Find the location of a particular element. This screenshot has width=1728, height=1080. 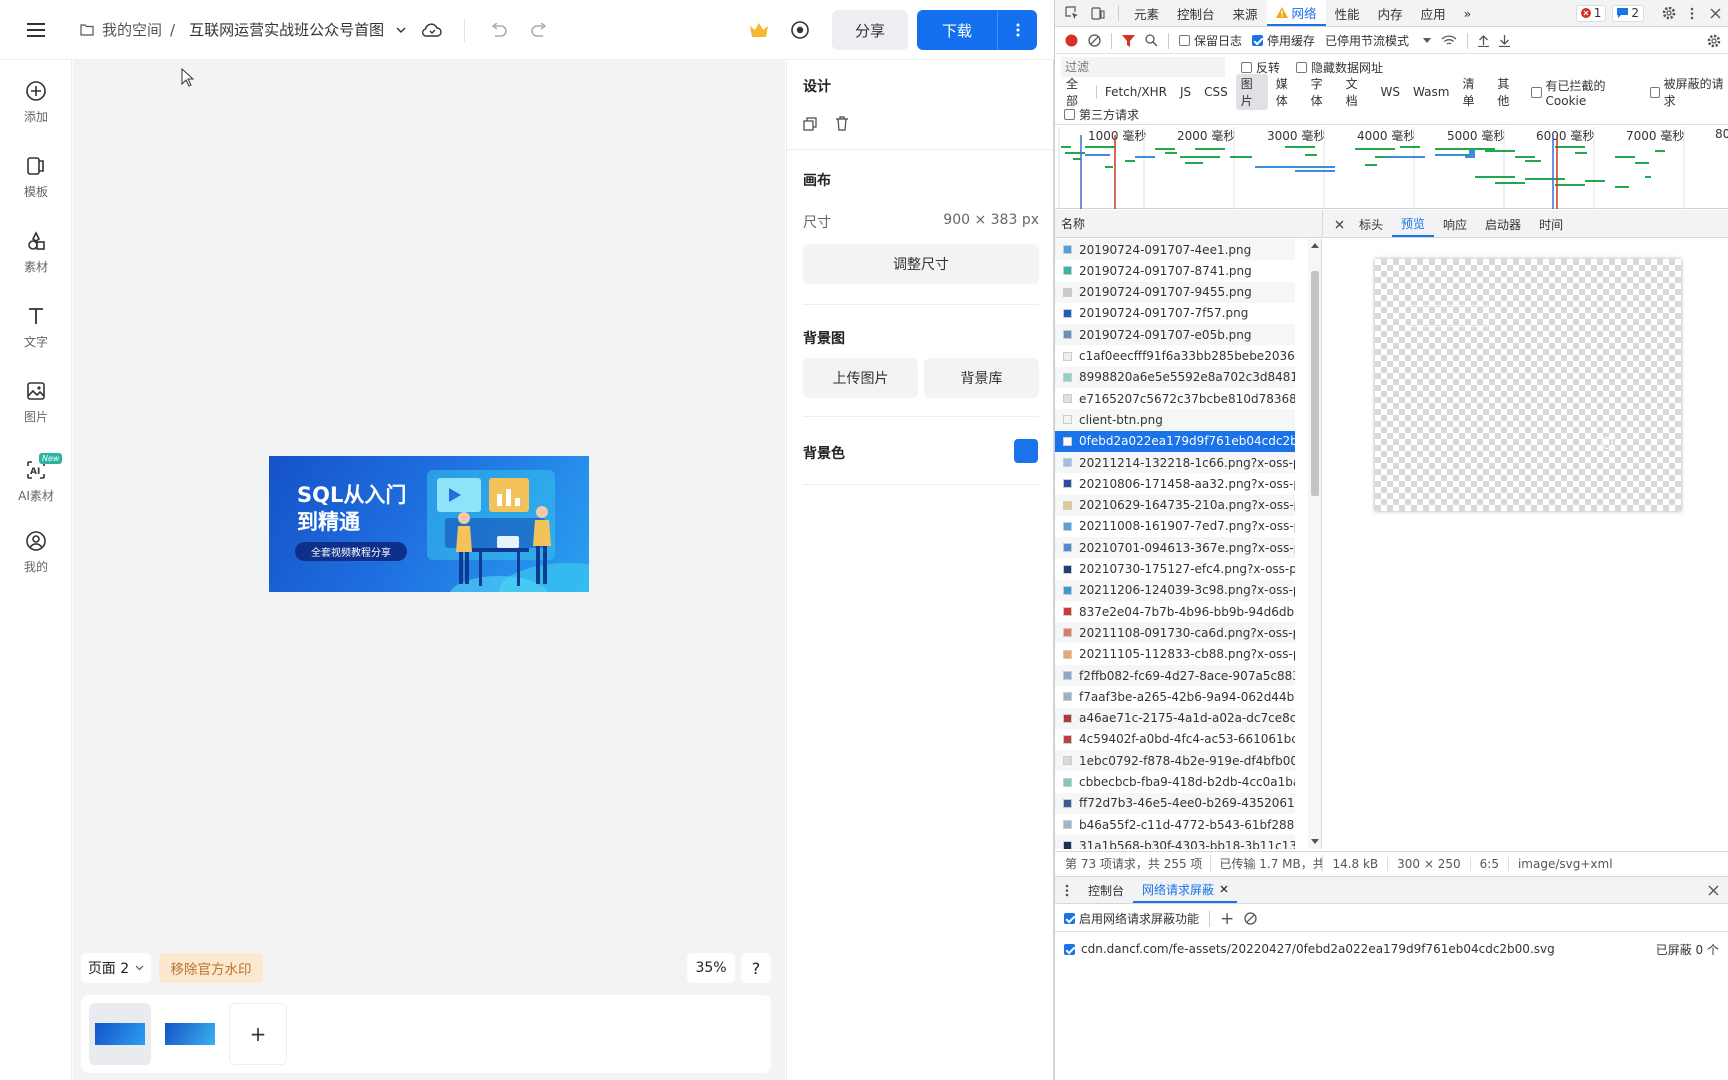

request-row: c1af0eecfff91f6a33bb285bebe2036b.svg is located at coordinates (1175, 356).